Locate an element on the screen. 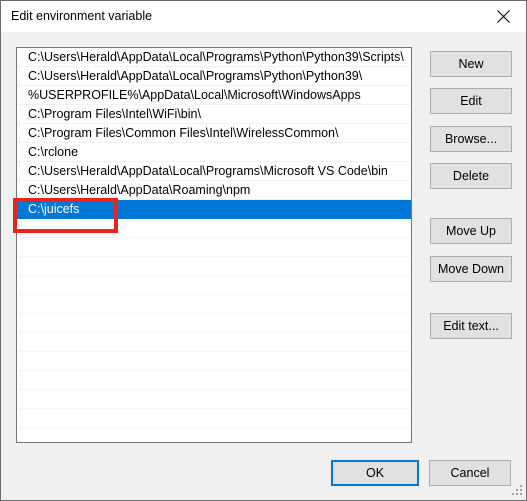 The image size is (527, 501). list-item: C:\Users\Herald\AppData\Roaming\npm is located at coordinates (214, 190).